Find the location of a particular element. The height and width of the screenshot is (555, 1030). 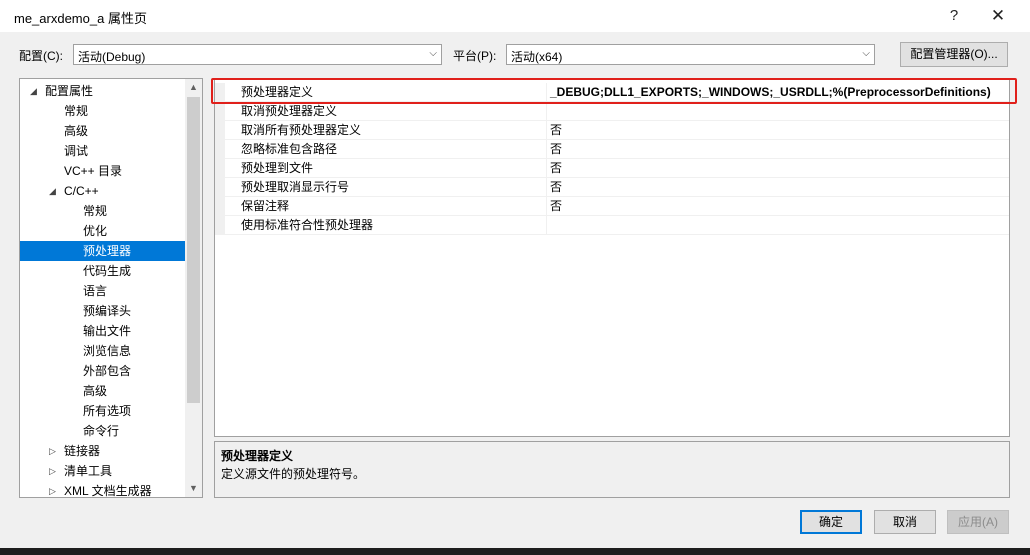

property-row-keep-comments: 保留注释 否 is located at coordinates (612, 206).